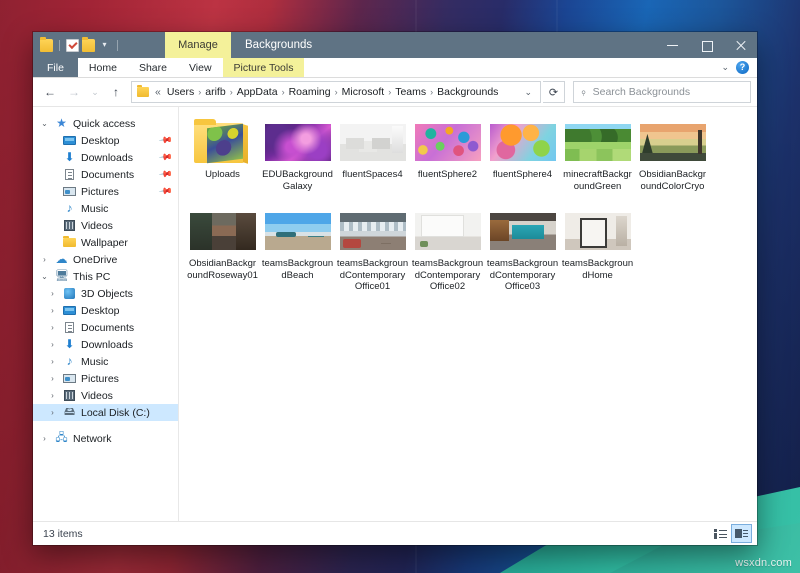 The width and height of the screenshot is (800, 573). Describe the element at coordinates (263, 67) in the screenshot. I see `tab-picture-tools: Picture Tools` at that location.